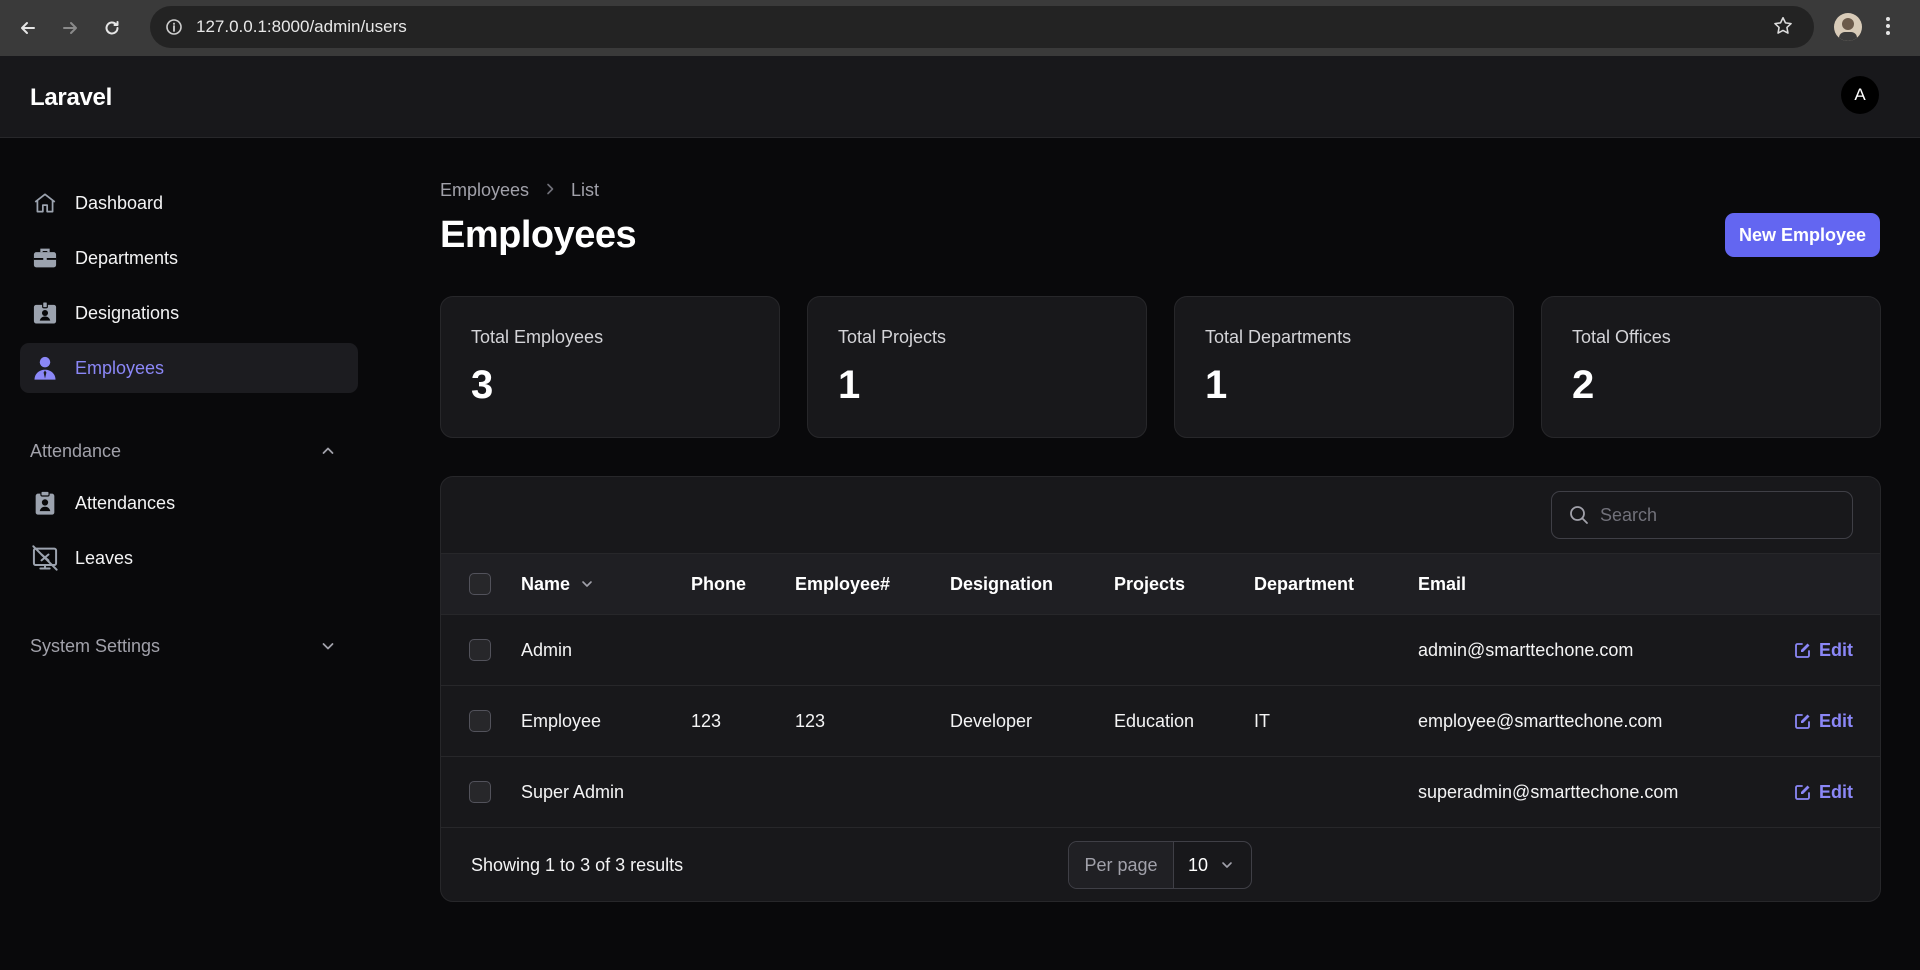 Image resolution: width=1920 pixels, height=970 pixels. What do you see at coordinates (328, 451) in the screenshot?
I see `chevron-up-icon` at bounding box center [328, 451].